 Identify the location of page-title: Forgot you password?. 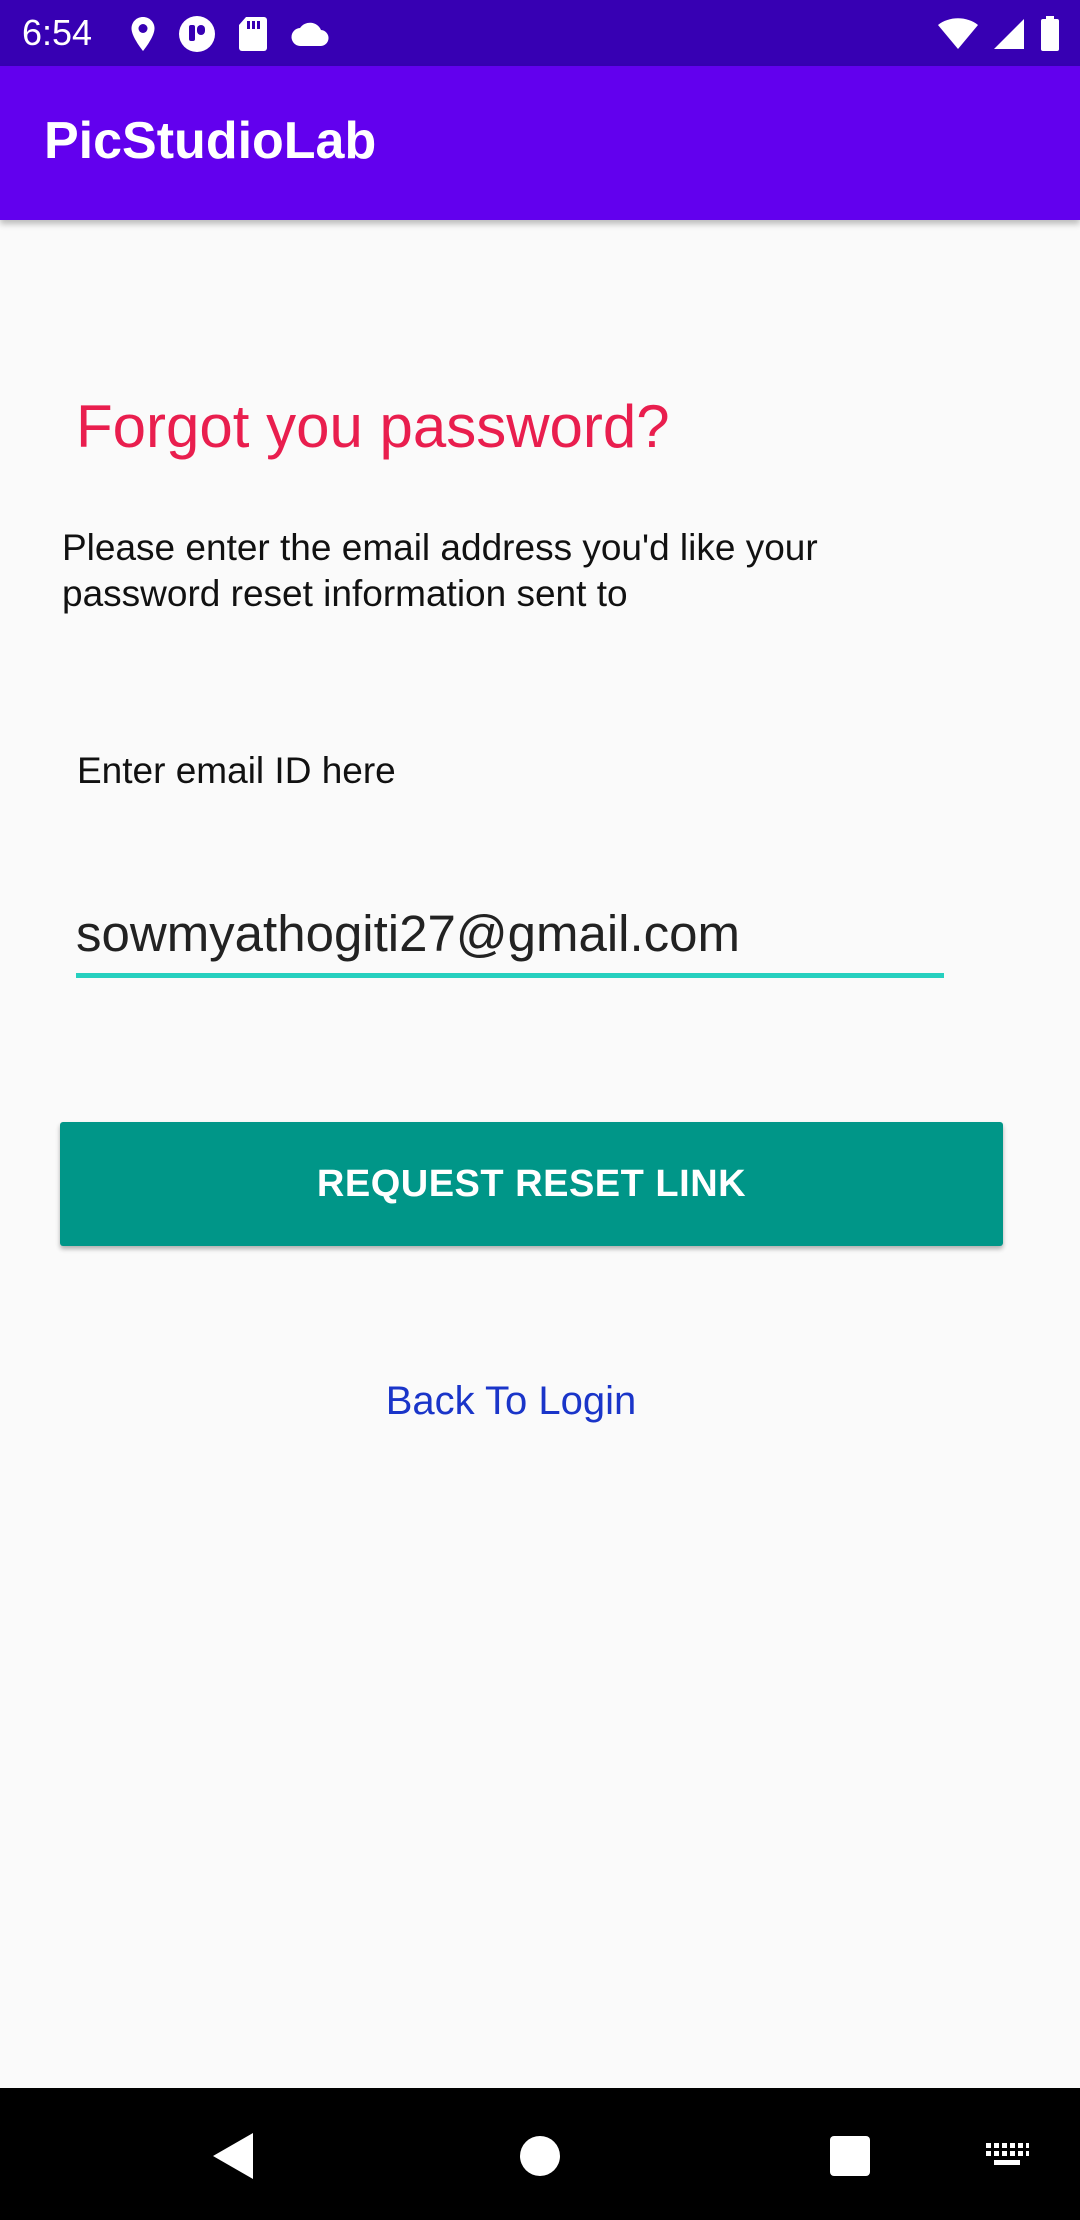
(373, 426).